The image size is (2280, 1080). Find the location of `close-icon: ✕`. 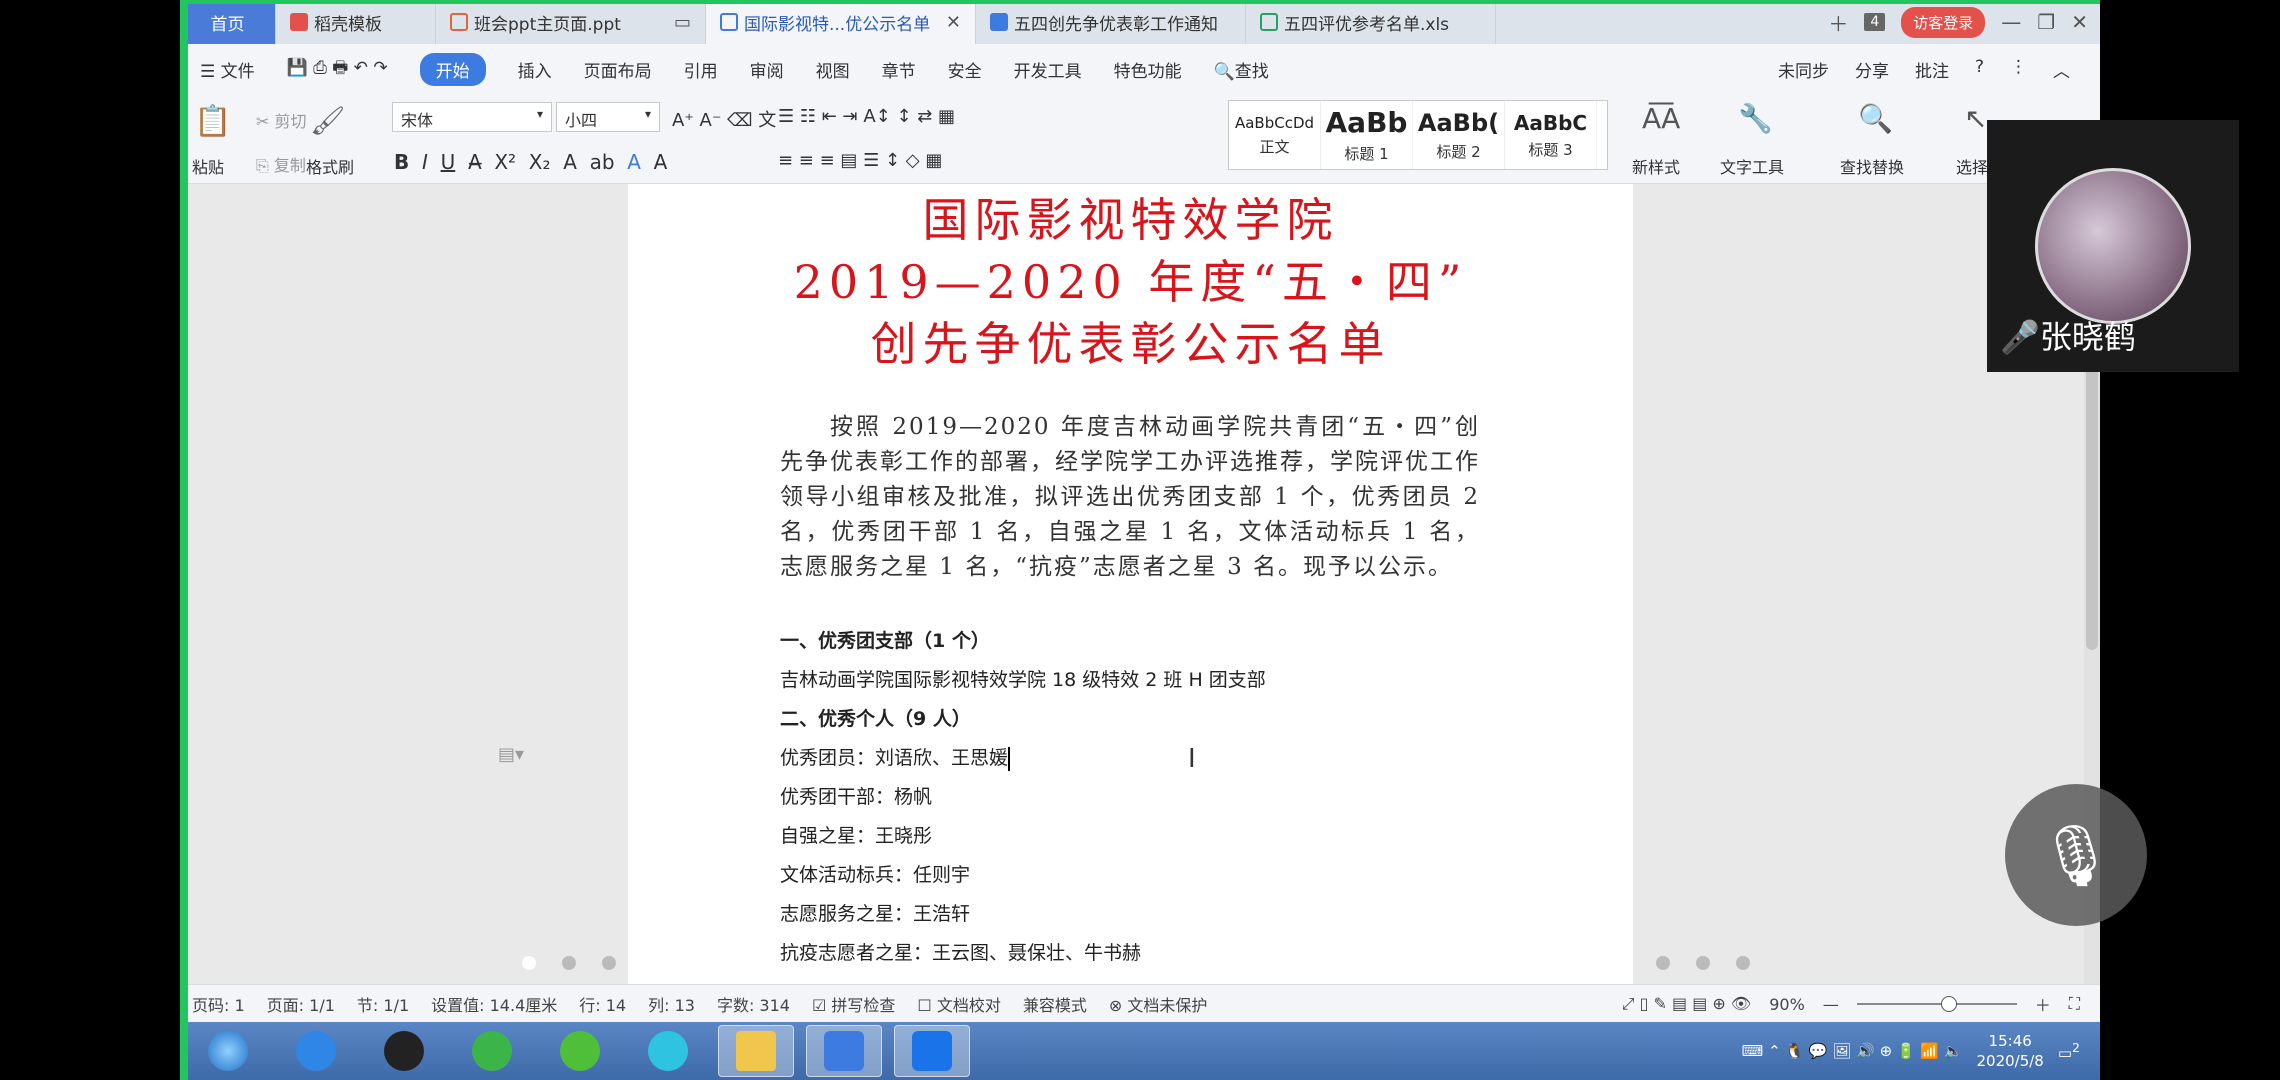

close-icon: ✕ is located at coordinates (949, 22).